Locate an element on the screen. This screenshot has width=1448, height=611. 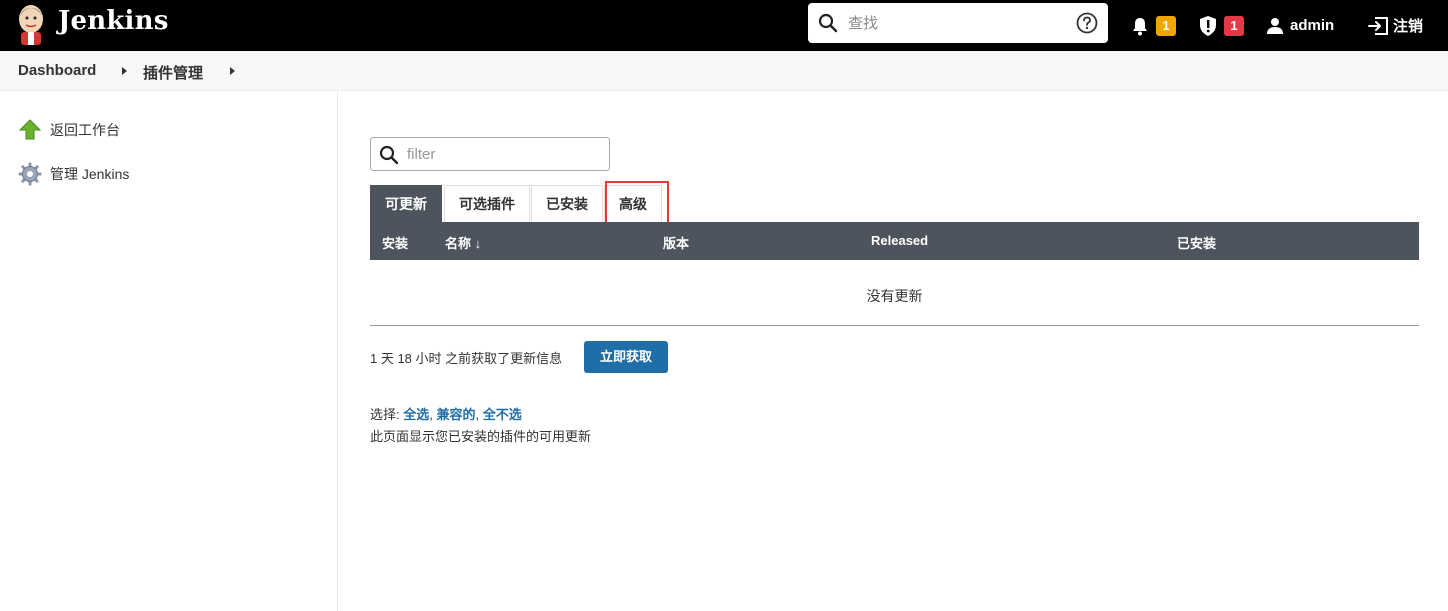
sidebar-item-label: 返回工作台 is located at coordinates (85, 130).